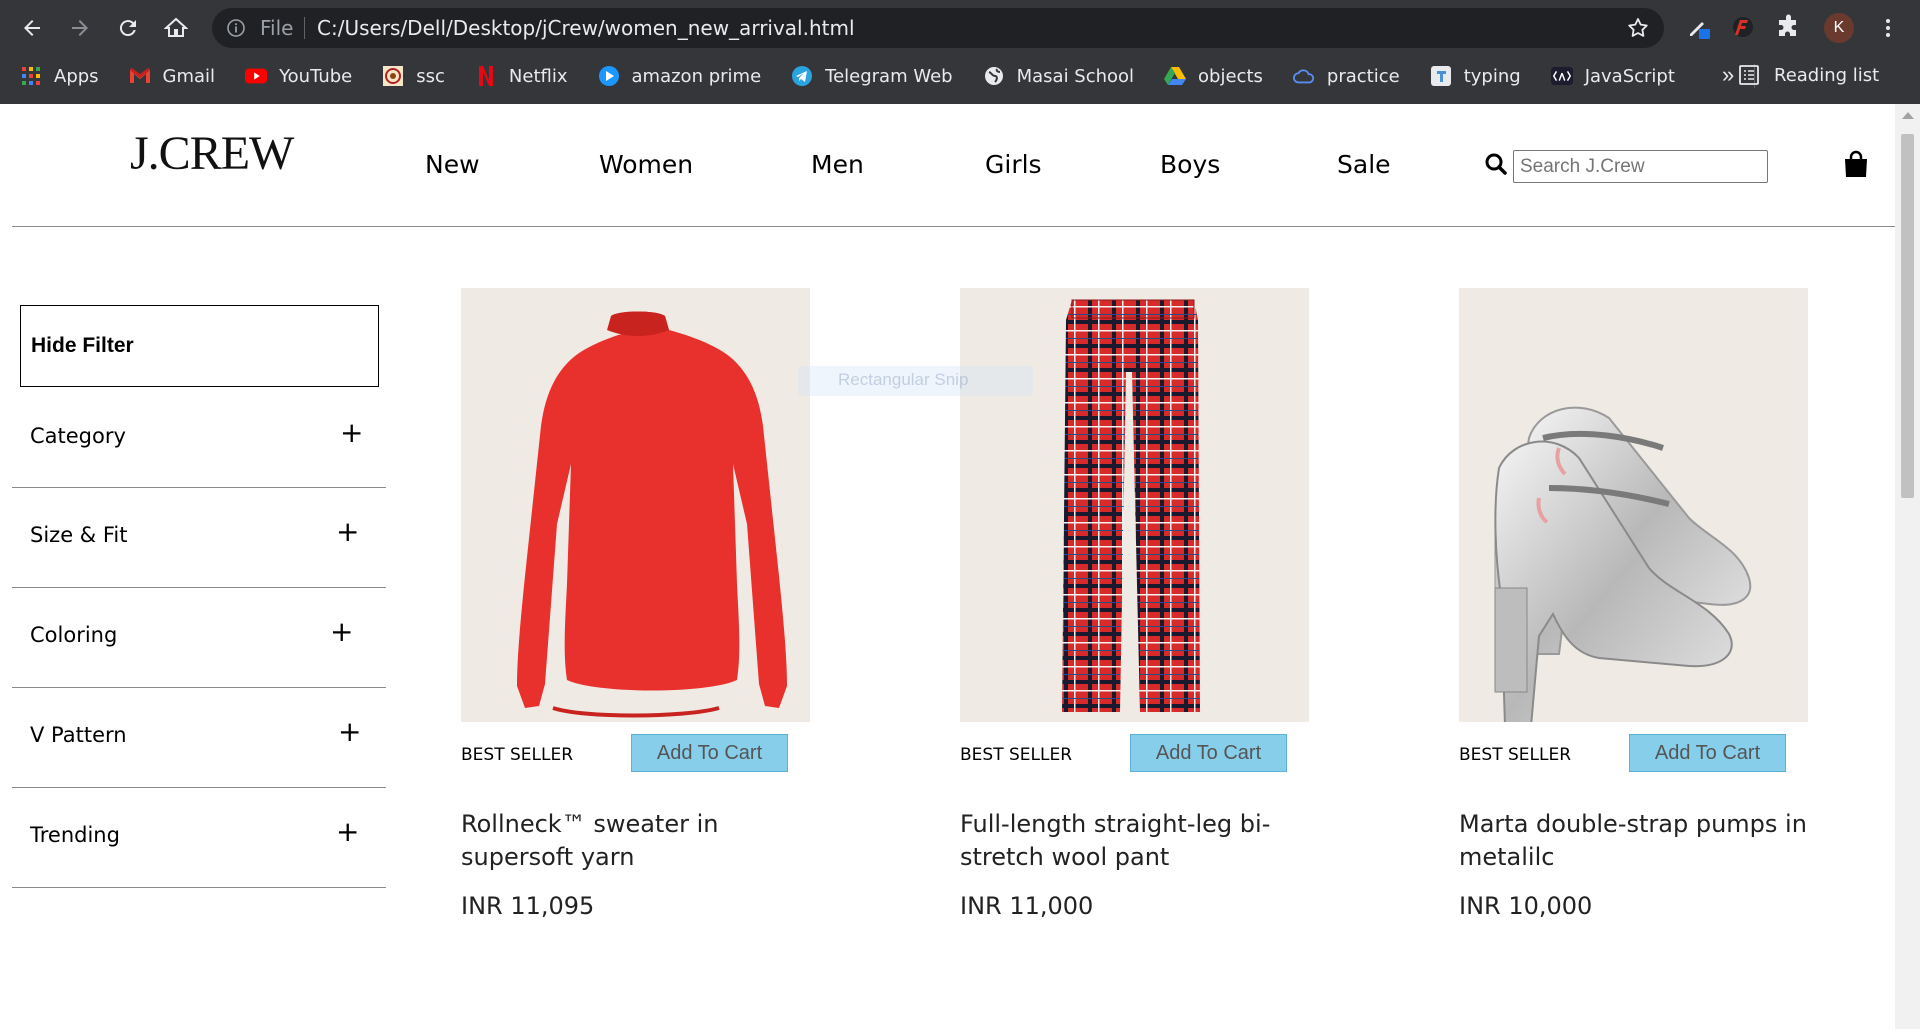 This screenshot has height=1029, width=1920. I want to click on bookmark-label: Telegram Web, so click(889, 76).